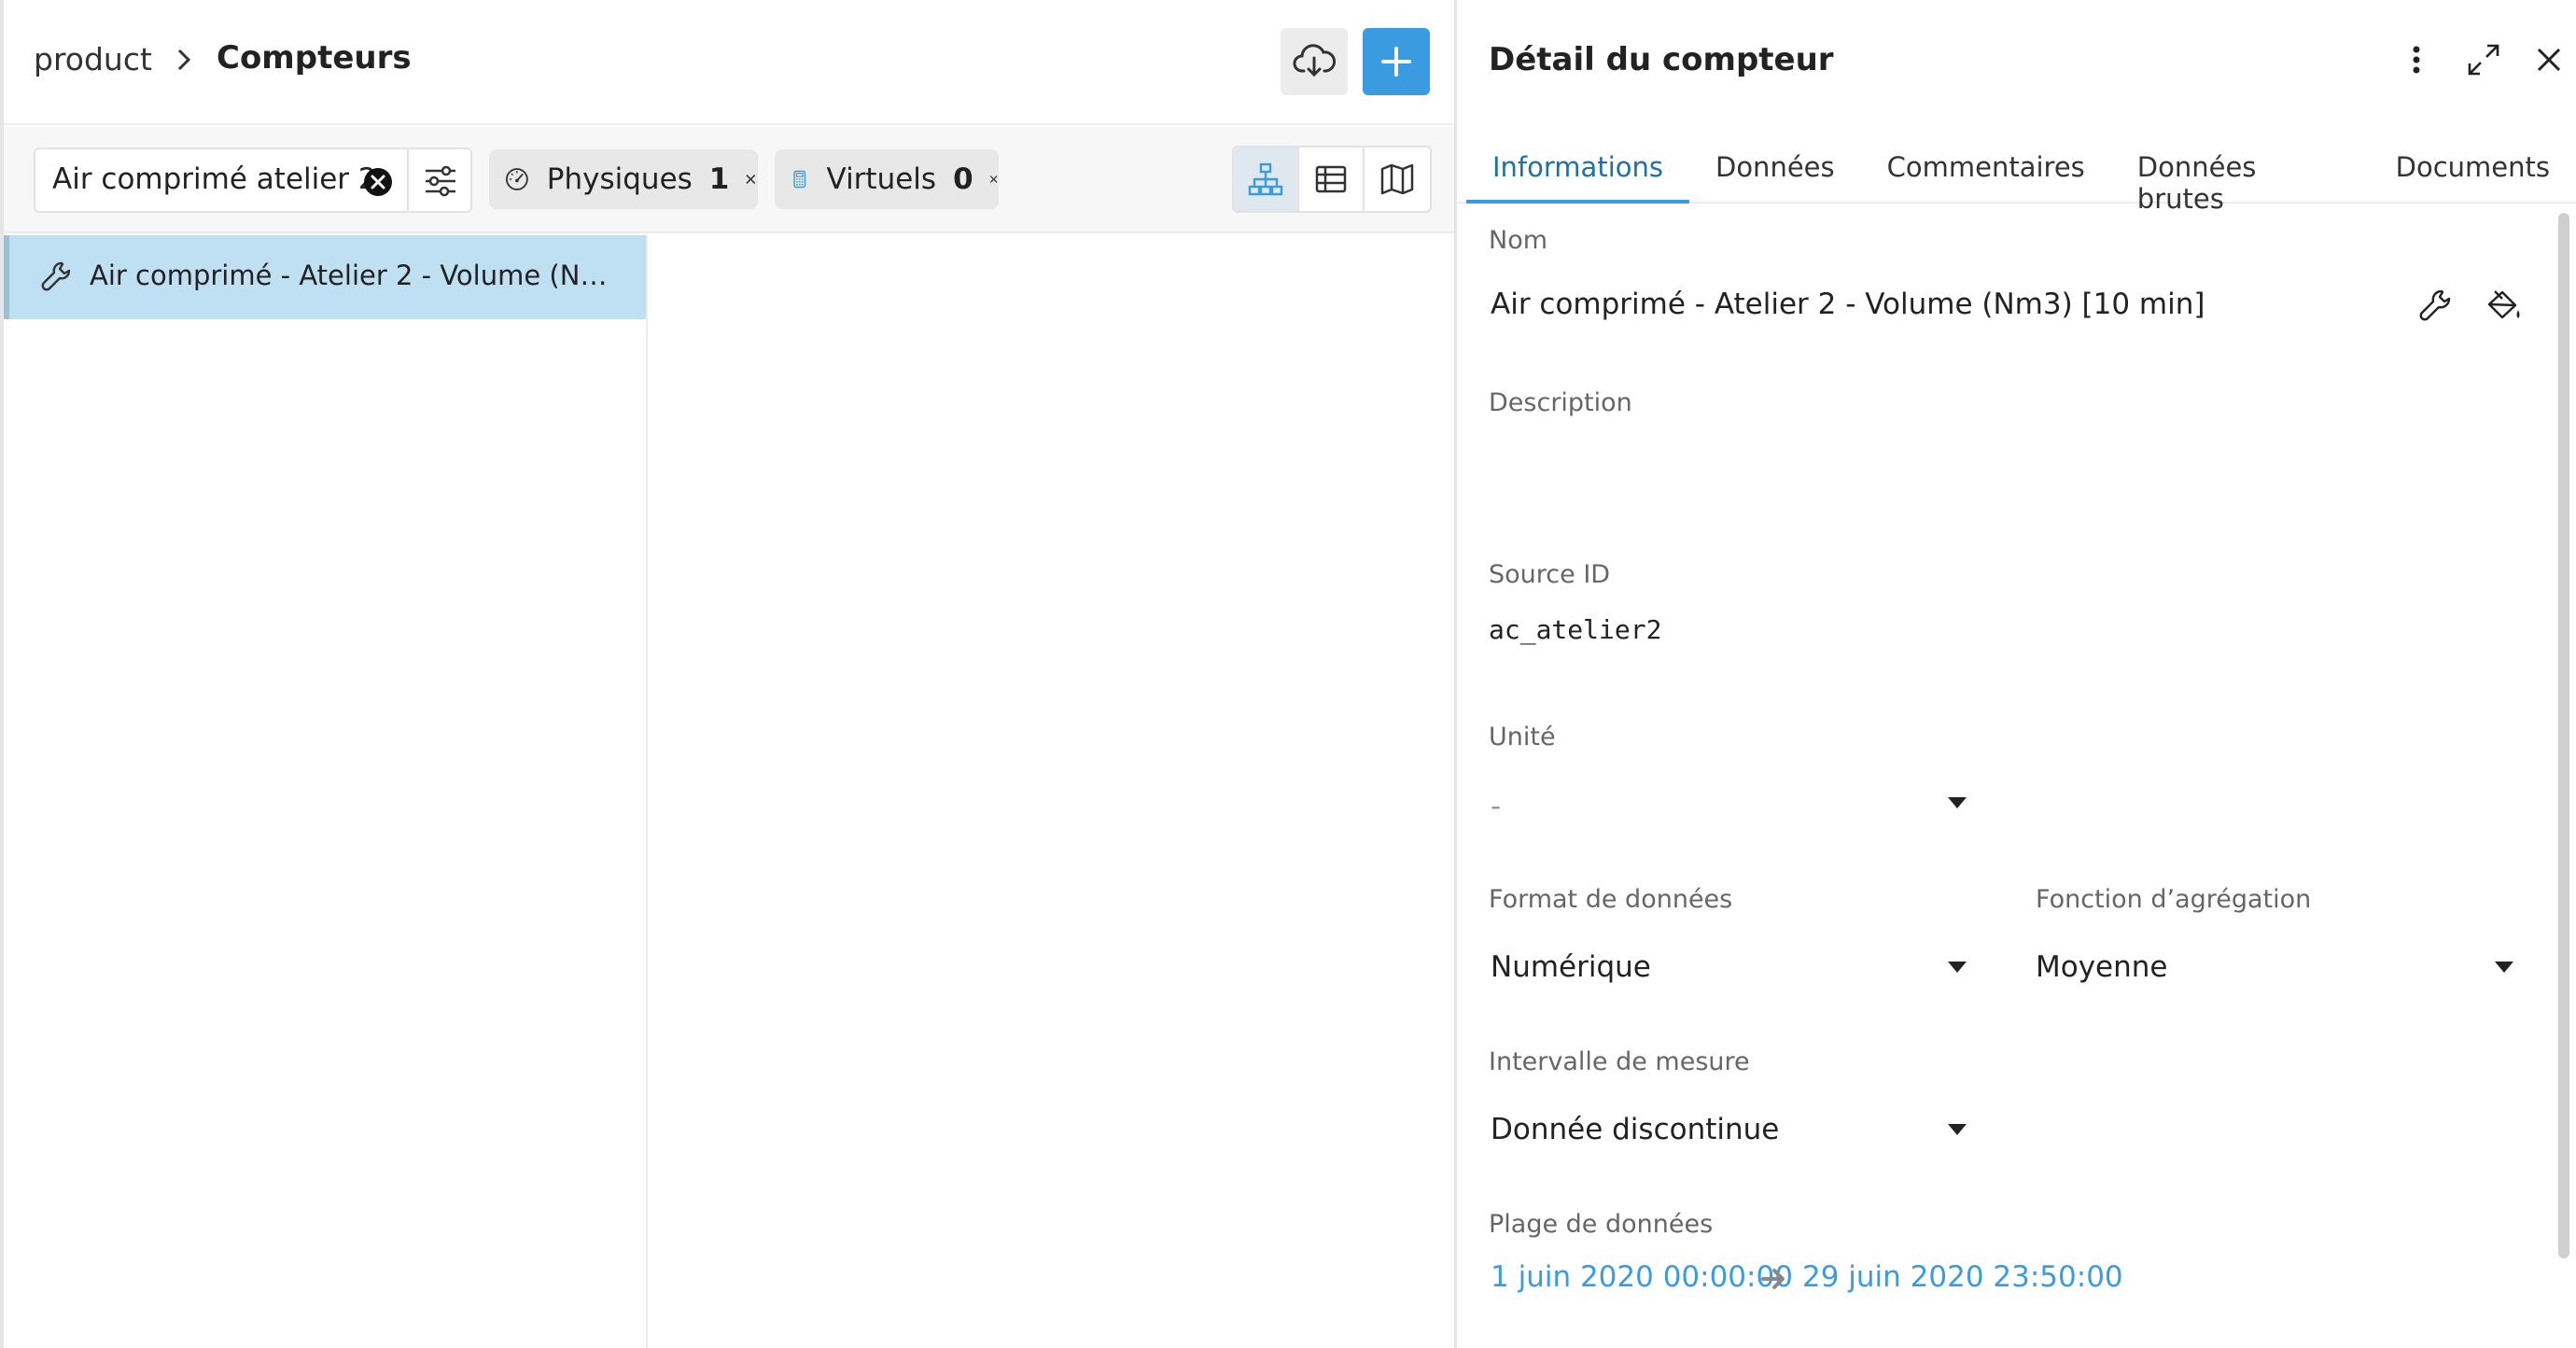 The width and height of the screenshot is (2576, 1348). What do you see at coordinates (1957, 802) in the screenshot?
I see `unite-caret-down-icon` at bounding box center [1957, 802].